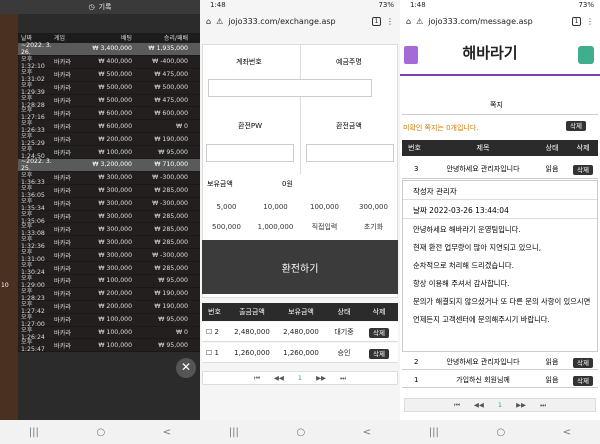  Describe the element at coordinates (170, 204) in the screenshot. I see `cell-c4: ₩ -300,000` at that location.